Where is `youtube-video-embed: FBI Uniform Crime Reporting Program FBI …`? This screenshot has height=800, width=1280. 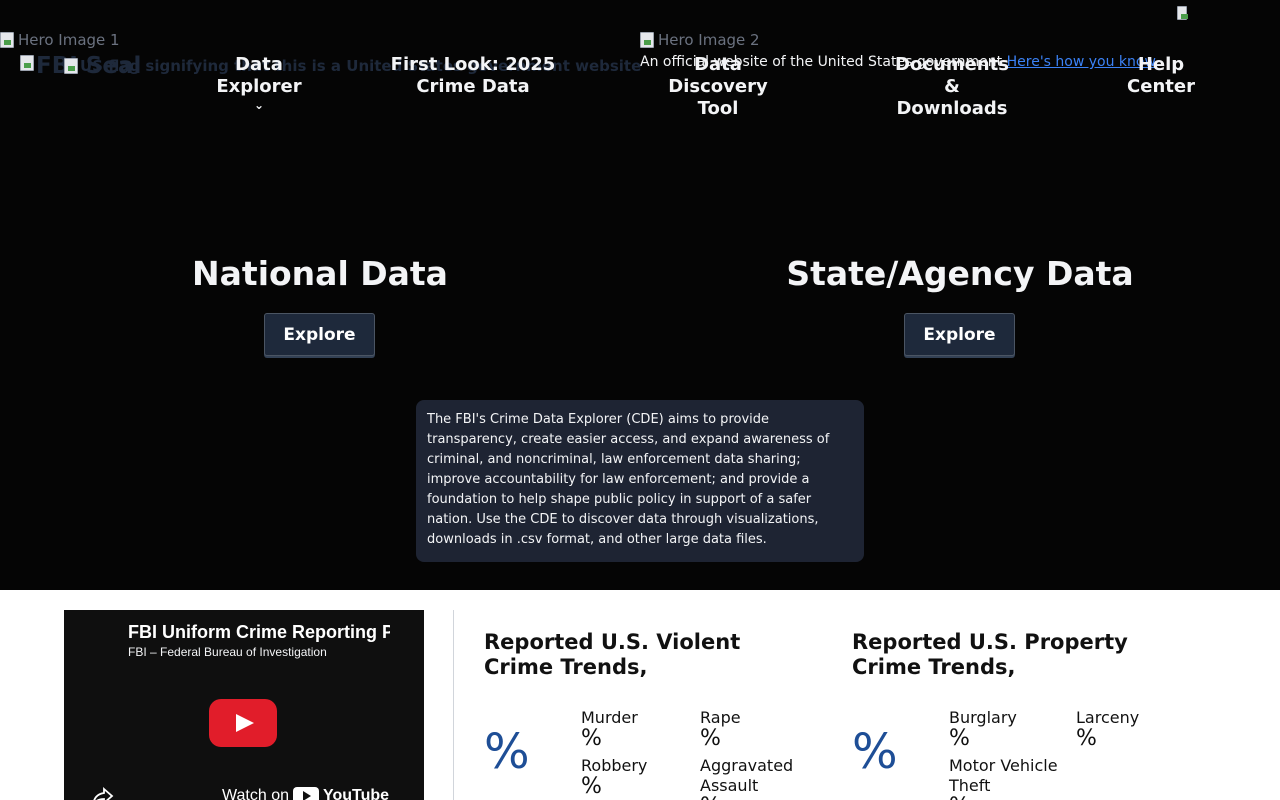
youtube-video-embed: FBI Uniform Crime Reporting Program FBI … is located at coordinates (244, 705).